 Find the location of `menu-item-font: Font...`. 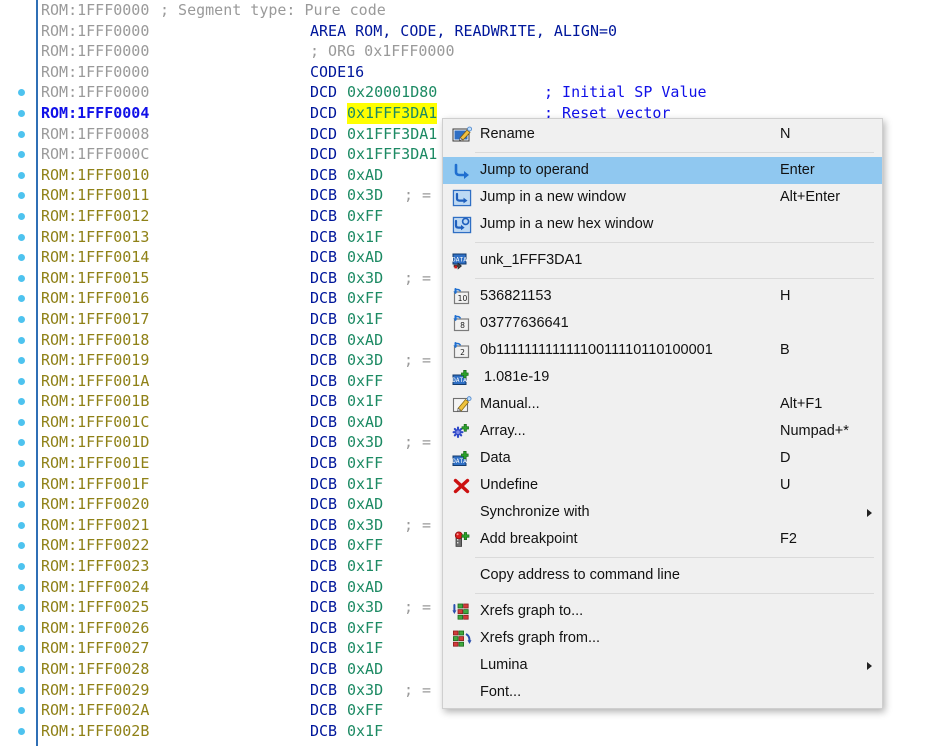

menu-item-font: Font... is located at coordinates (662, 692).